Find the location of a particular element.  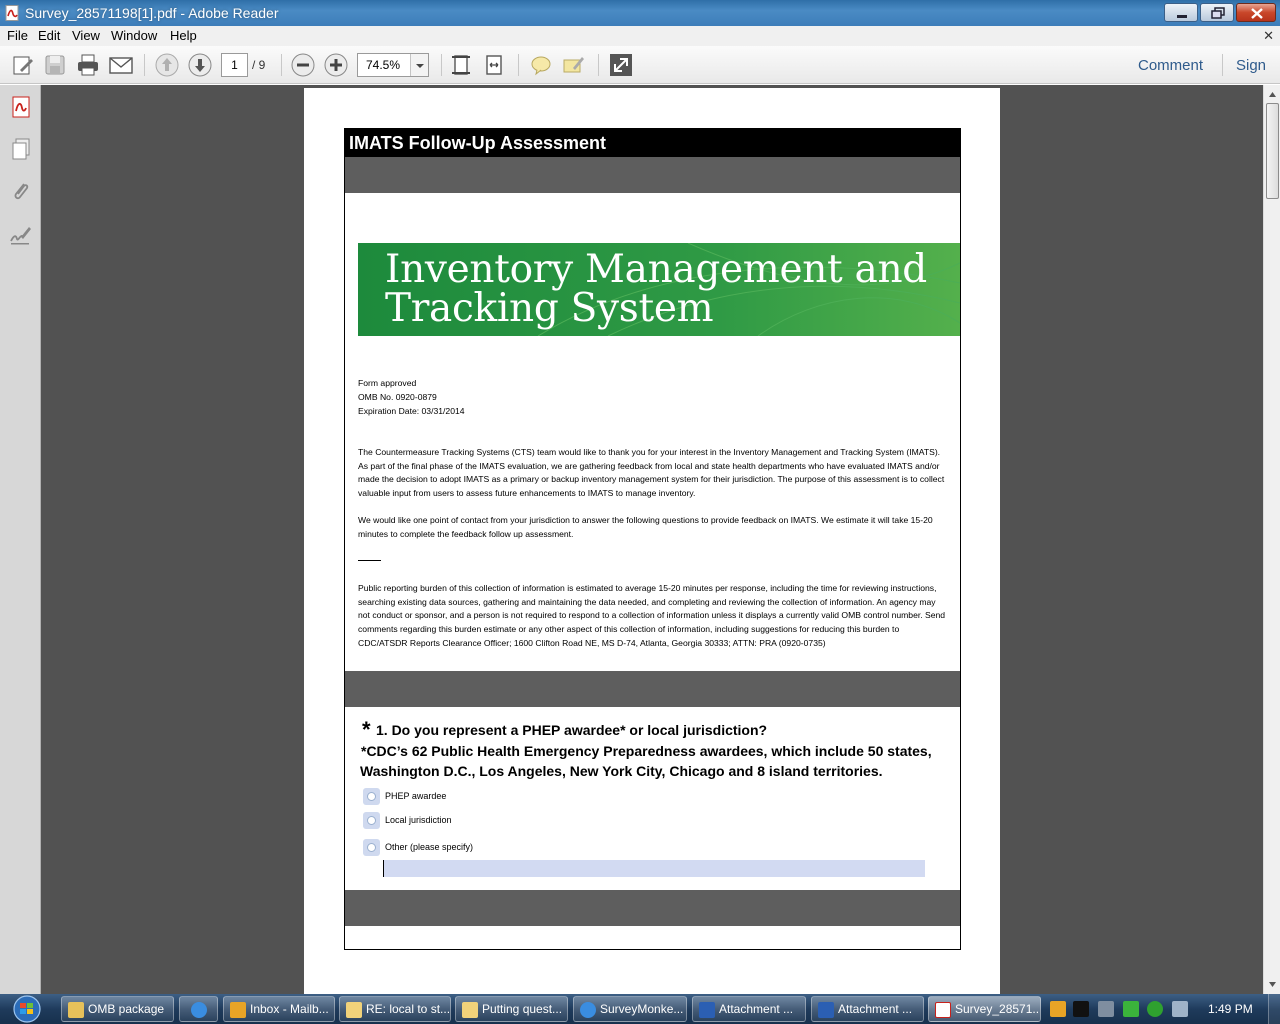

sticky-note-icon is located at coordinates (541, 65).